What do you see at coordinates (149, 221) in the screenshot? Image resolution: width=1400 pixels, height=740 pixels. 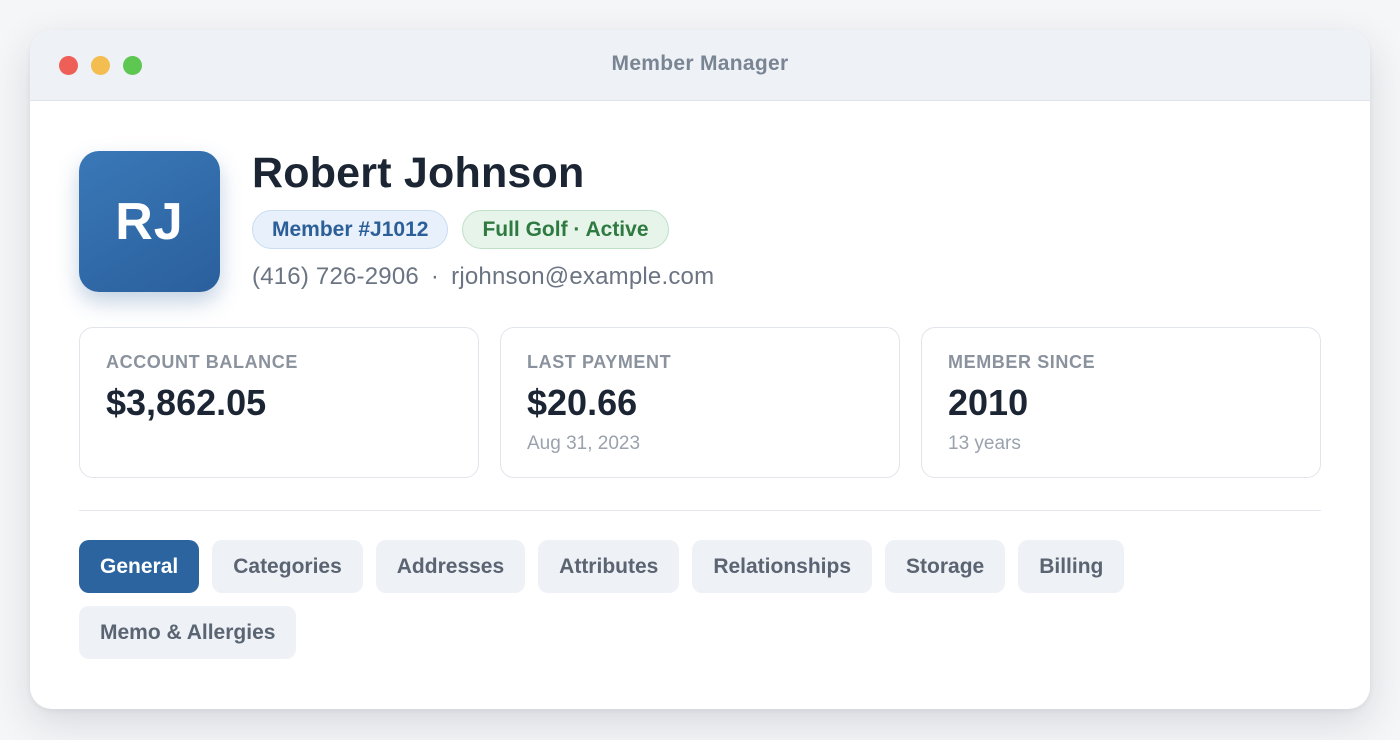 I see `avatar: RJ` at bounding box center [149, 221].